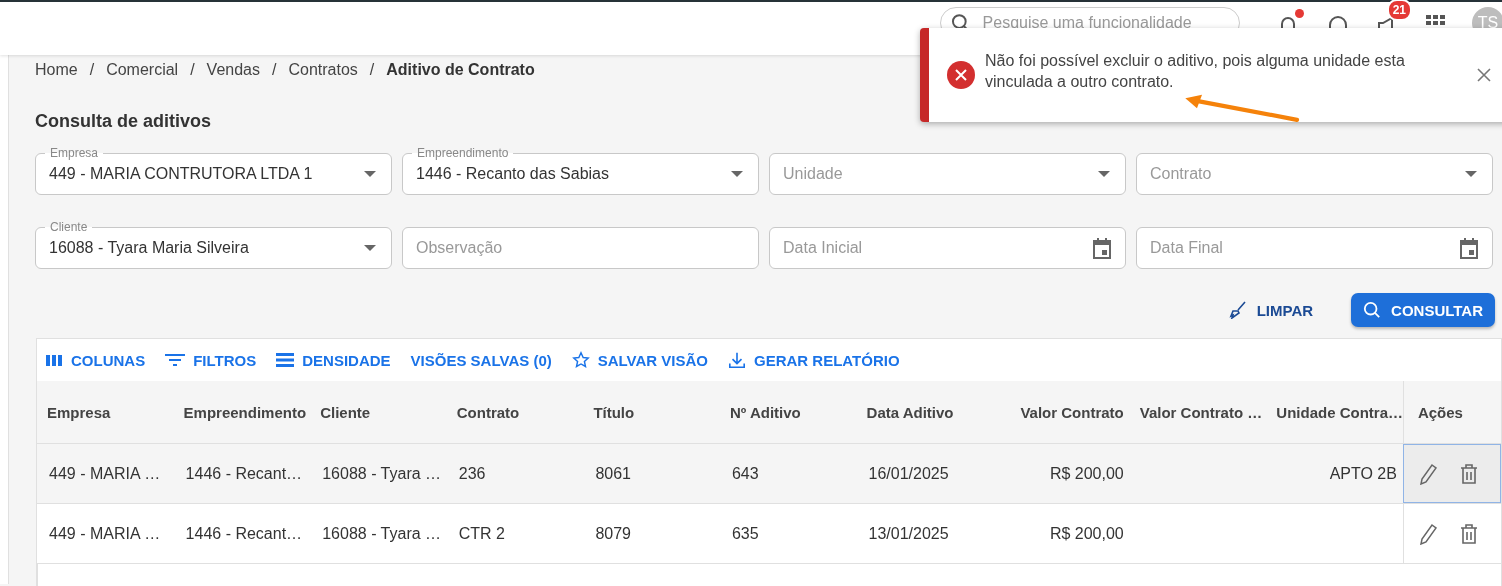  I want to click on error-message: Não foi possível excluir o aditivo, pois alguma unidade esta vinculada a outro contrato., so click(1195, 71).